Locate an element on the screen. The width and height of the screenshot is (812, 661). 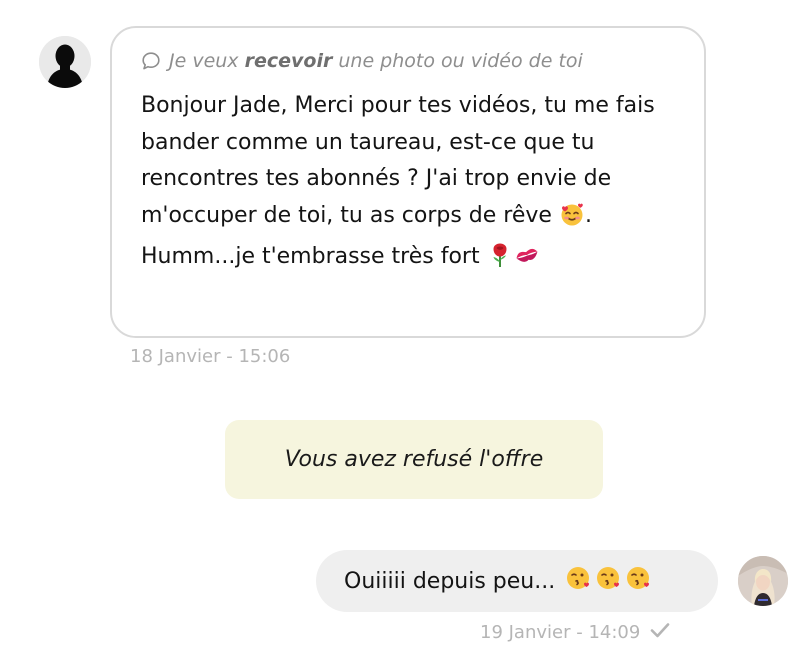
request-prefix: Je veux is located at coordinates (207, 61).